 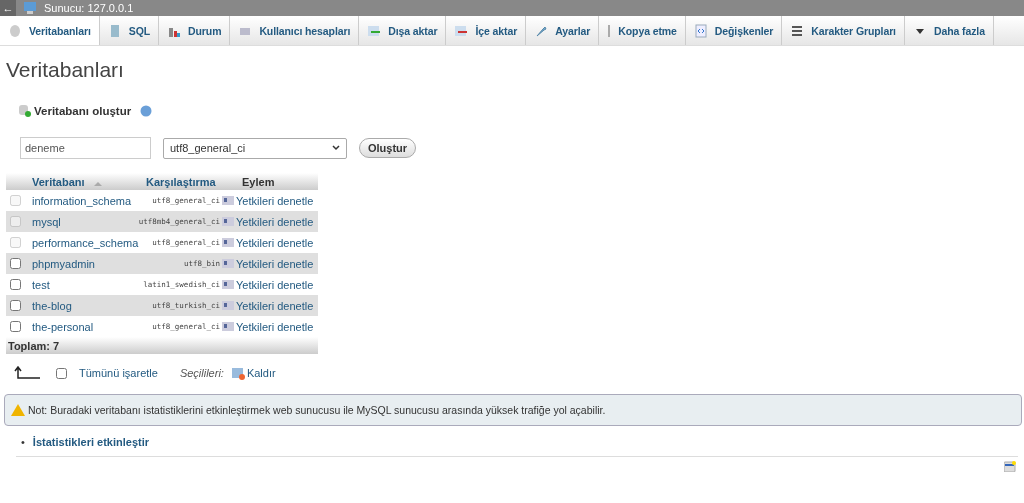 I want to click on collation-dropdown: utf8_general_ci, so click(x=255, y=148).